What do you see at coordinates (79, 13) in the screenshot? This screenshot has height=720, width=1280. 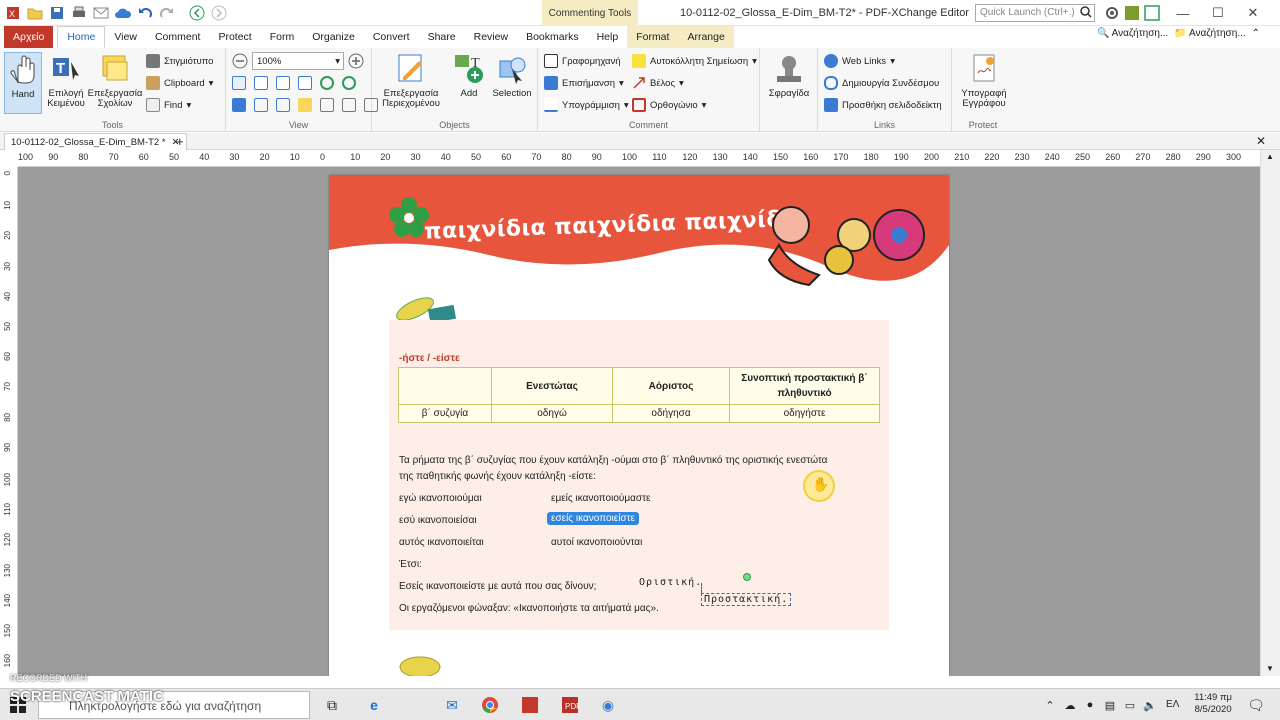 I see `print-icon` at bounding box center [79, 13].